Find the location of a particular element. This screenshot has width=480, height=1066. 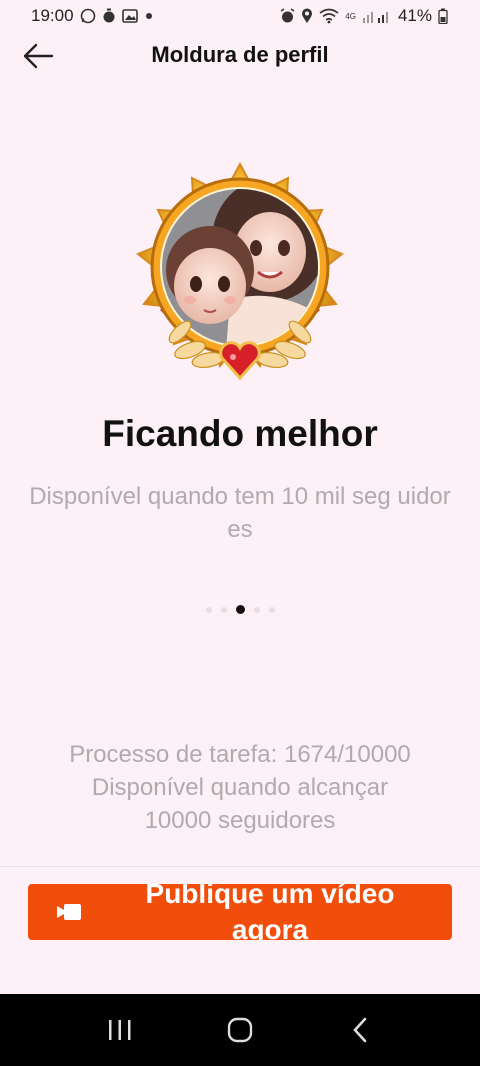

progress-requirement-text: Disponível quando alcançar is located at coordinates (240, 787).